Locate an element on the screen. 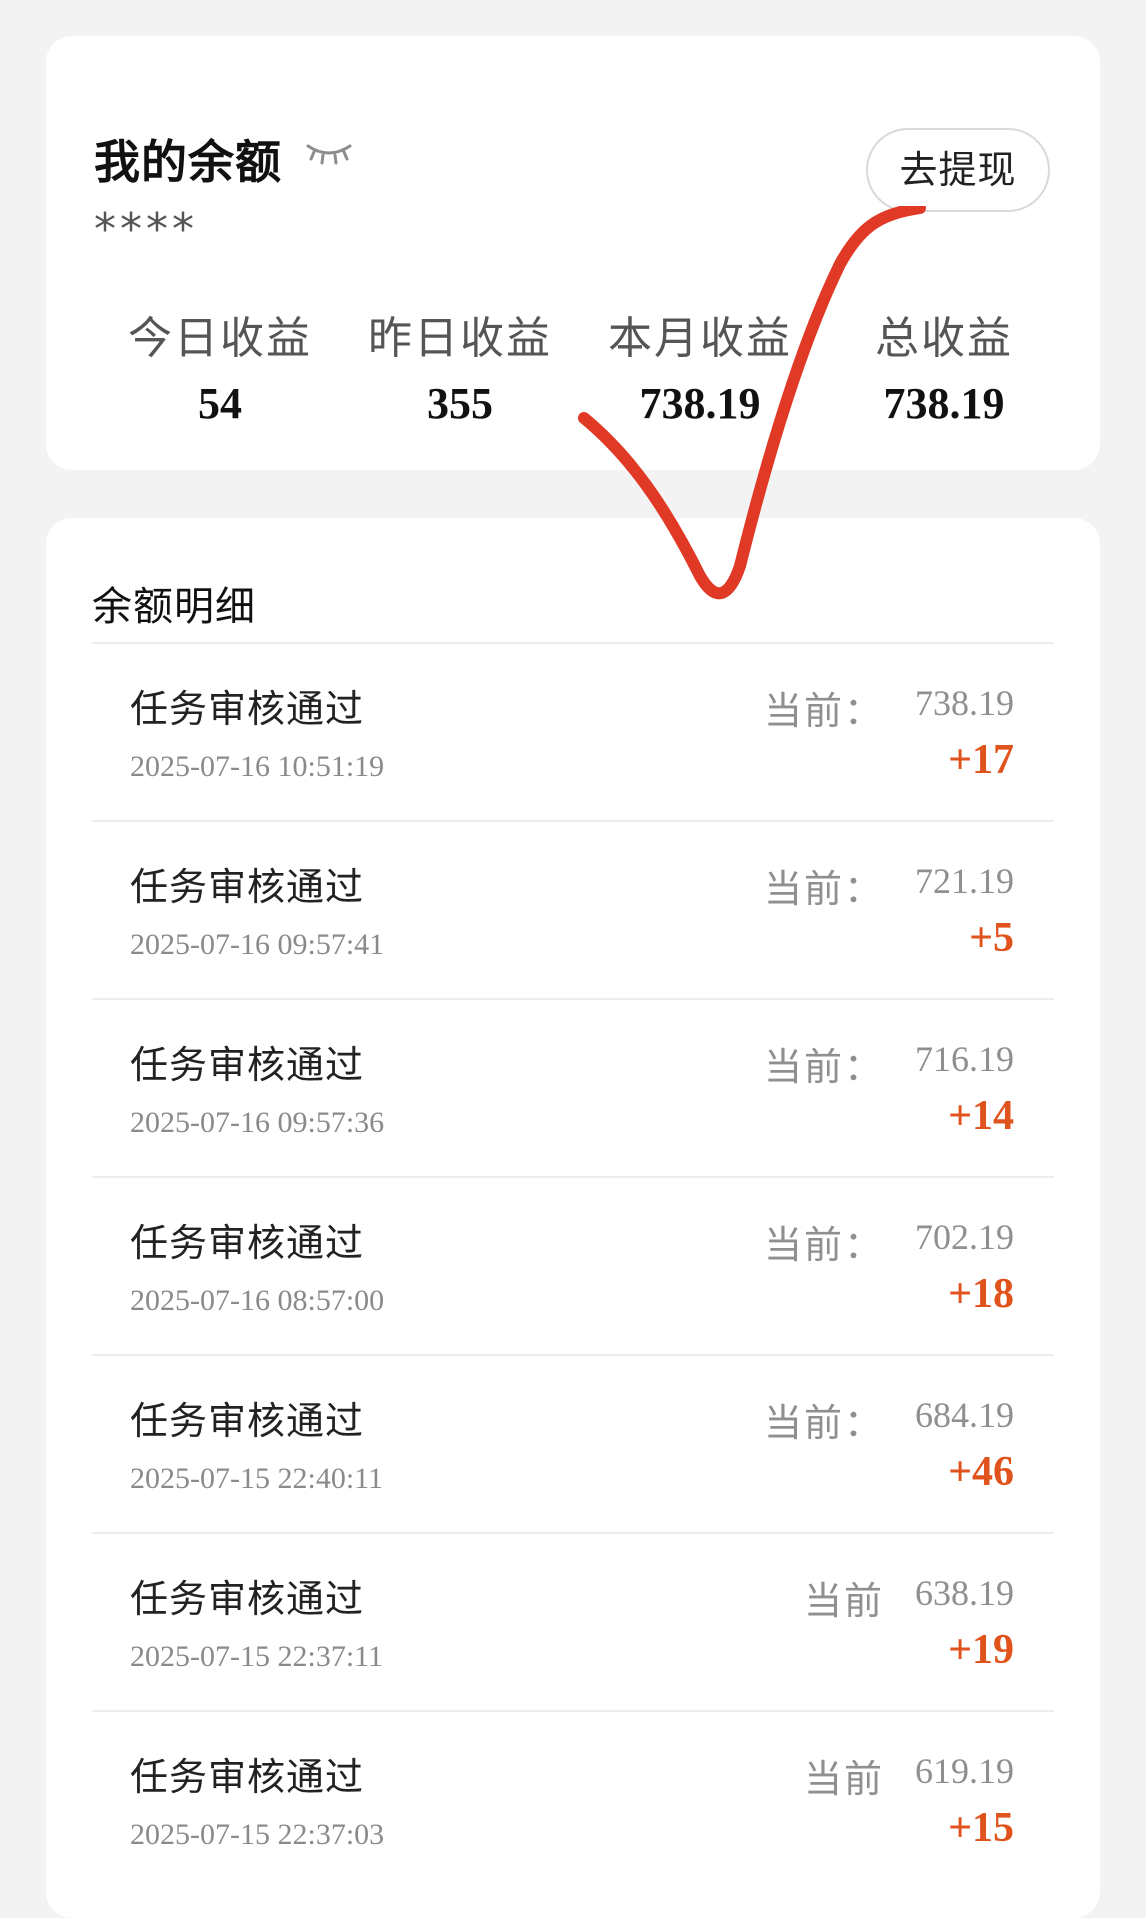  withdraw-button: 去提现 is located at coordinates (958, 170).